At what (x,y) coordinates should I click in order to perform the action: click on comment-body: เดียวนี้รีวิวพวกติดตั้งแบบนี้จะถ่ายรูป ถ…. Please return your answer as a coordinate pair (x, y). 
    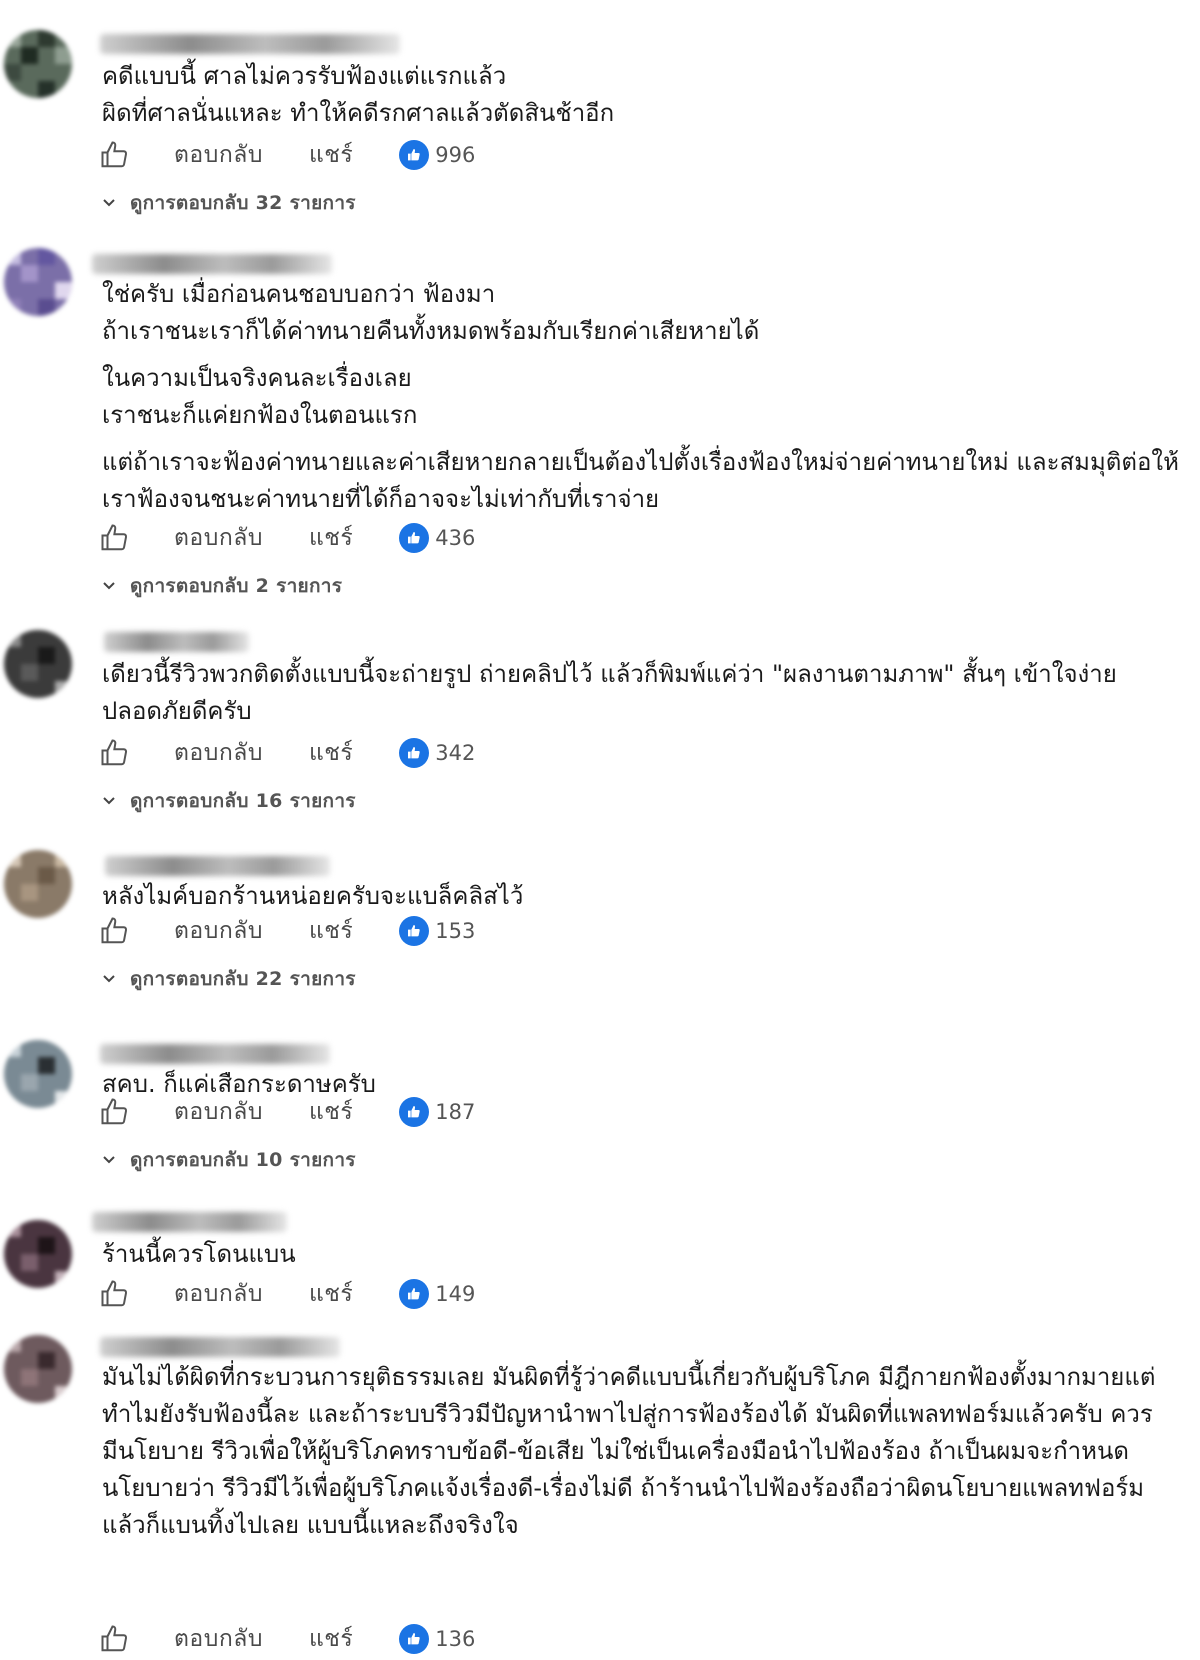
    Looking at the image, I should click on (642, 698).